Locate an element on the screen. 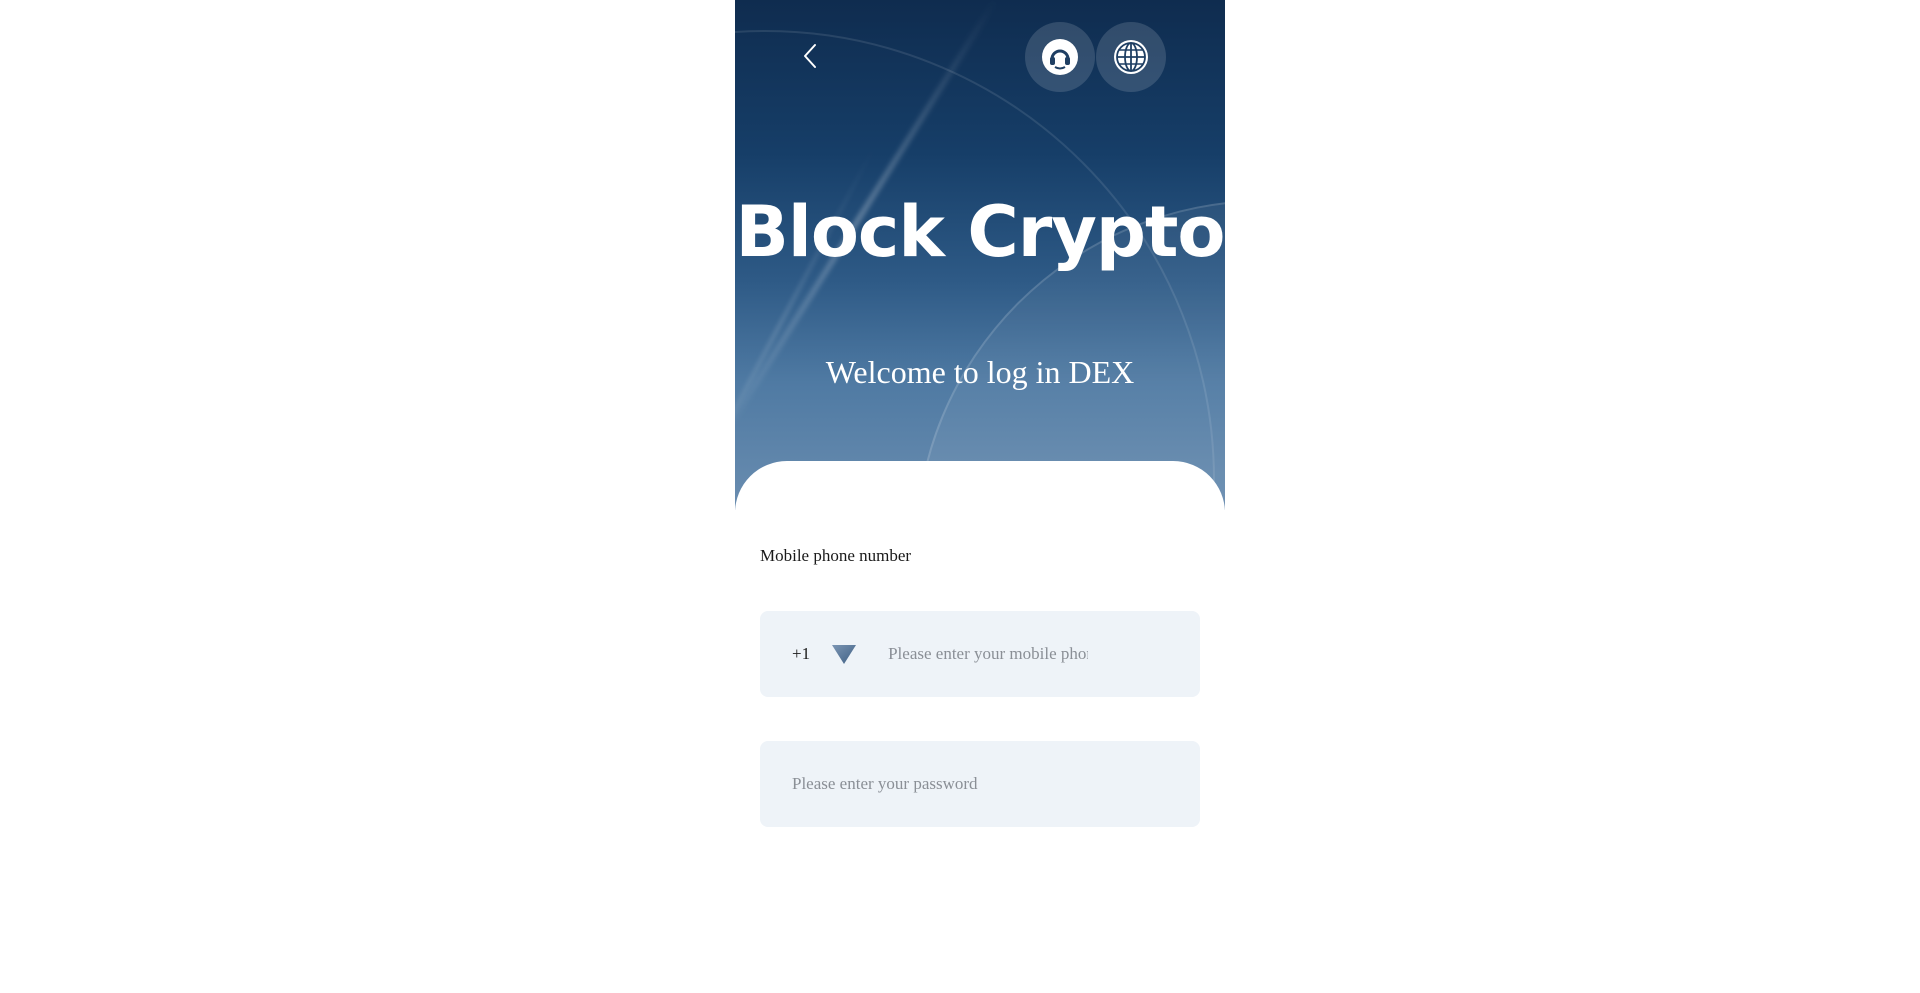  password-input-group is located at coordinates (980, 784).